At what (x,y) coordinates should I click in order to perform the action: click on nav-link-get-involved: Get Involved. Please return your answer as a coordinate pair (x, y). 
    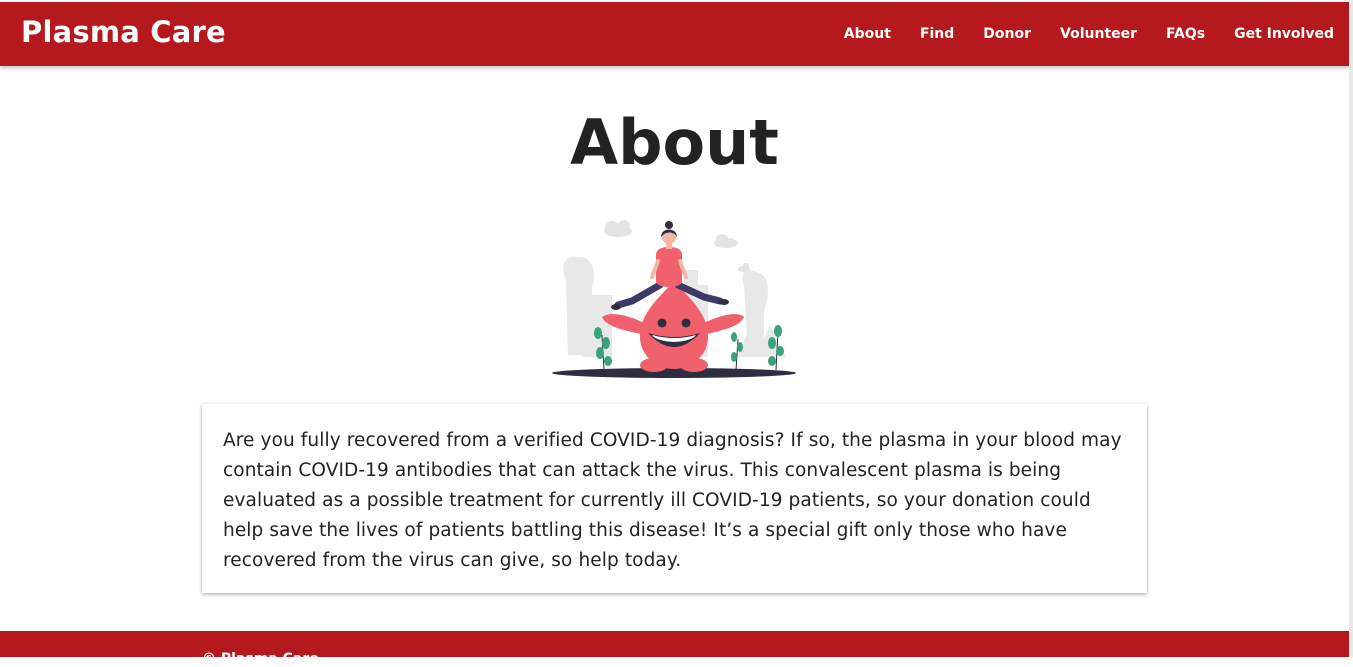
    Looking at the image, I should click on (1284, 34).